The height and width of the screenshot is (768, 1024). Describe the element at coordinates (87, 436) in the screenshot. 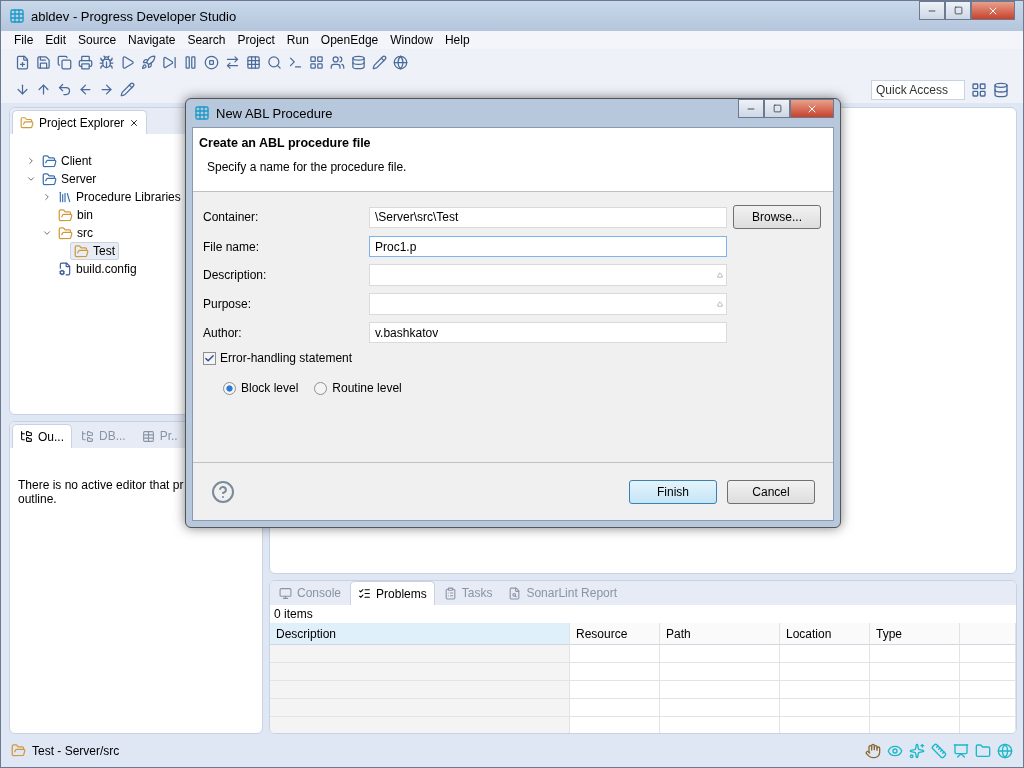

I see `tree-icon` at that location.